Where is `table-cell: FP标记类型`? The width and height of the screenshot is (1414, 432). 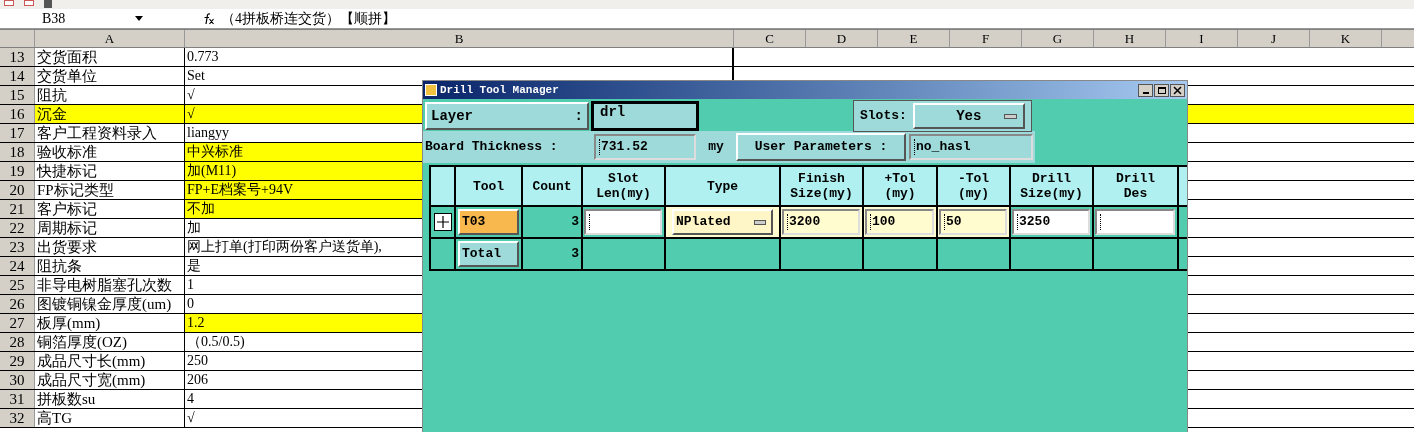
table-cell: FP标记类型 is located at coordinates (75, 190).